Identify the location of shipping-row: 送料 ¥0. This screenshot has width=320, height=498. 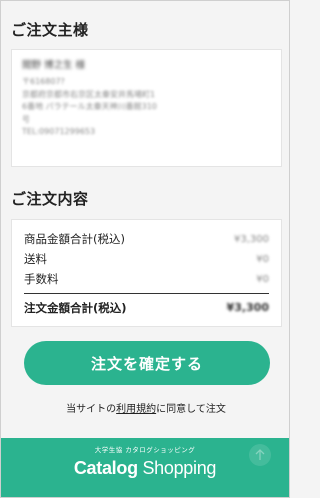
(146, 259).